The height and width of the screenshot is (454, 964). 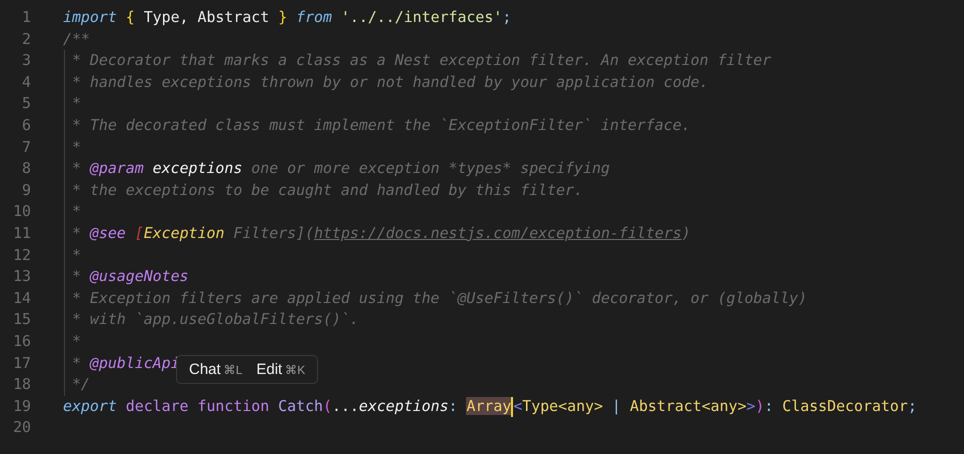 What do you see at coordinates (214, 319) in the screenshot?
I see `comment-text: * with `app.useGlobalFilters()`.` at bounding box center [214, 319].